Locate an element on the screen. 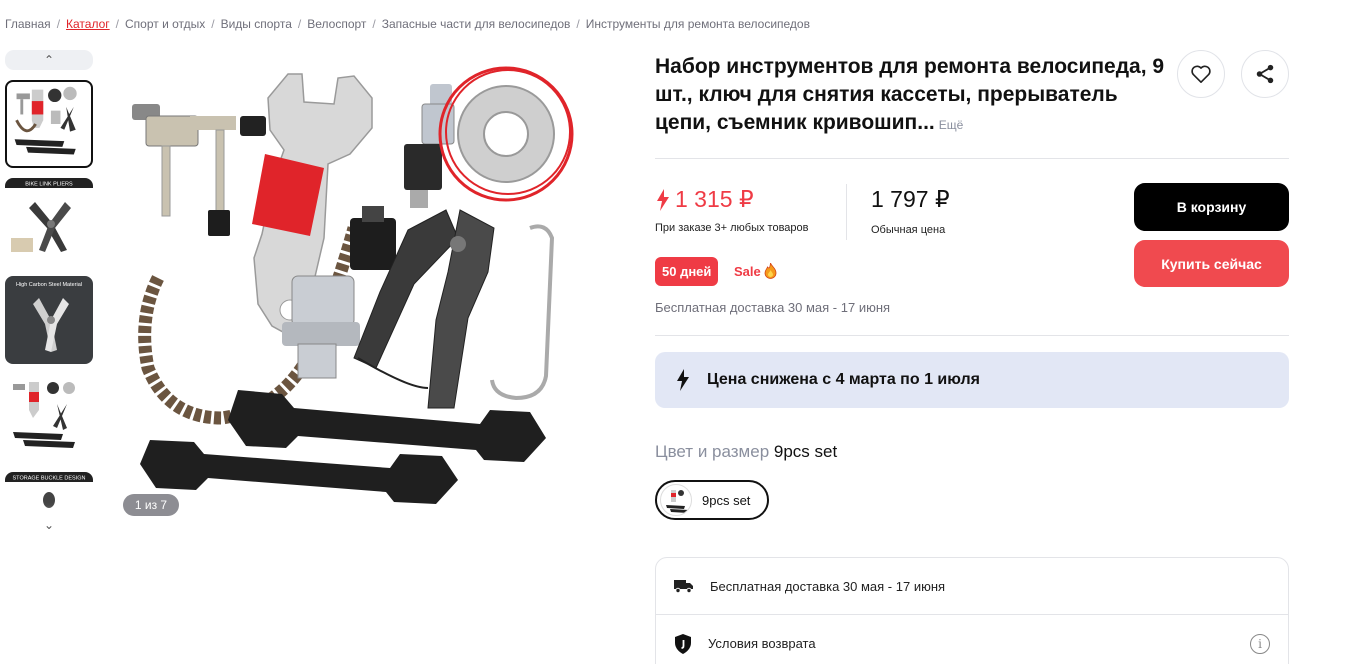 Image resolution: width=1372 pixels, height=664 pixels. breadcrumb-cycling: Велоспорт is located at coordinates (336, 24).